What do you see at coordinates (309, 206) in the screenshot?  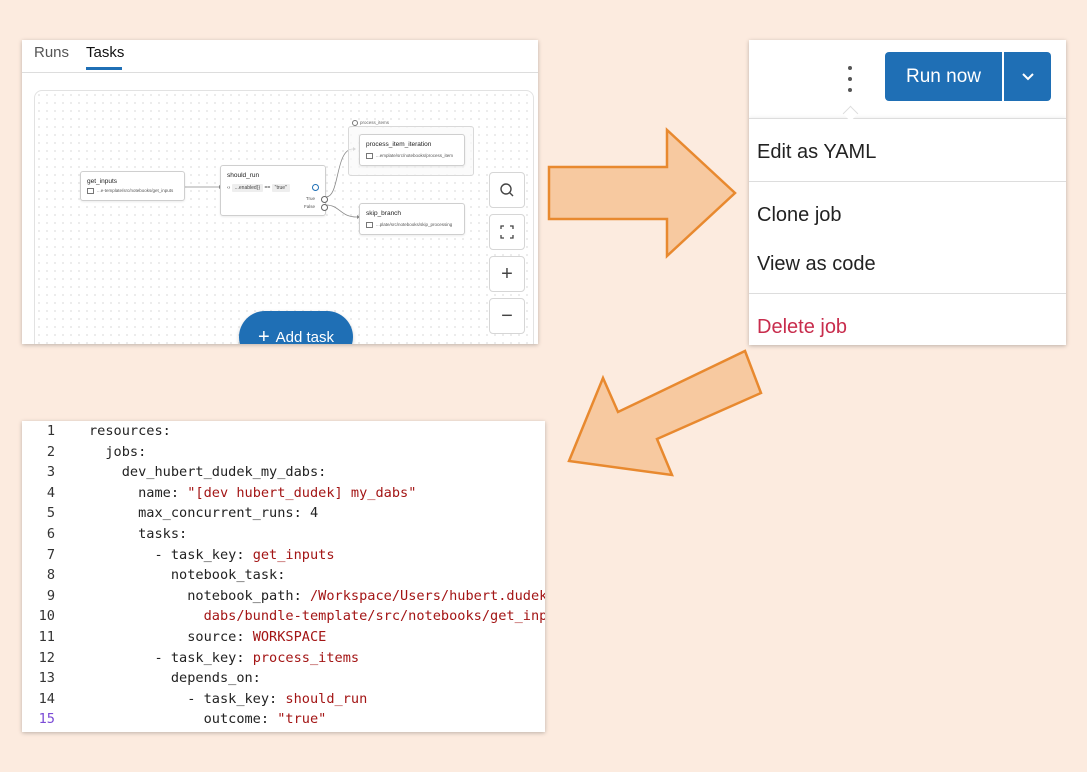 I see `false-label: False` at bounding box center [309, 206].